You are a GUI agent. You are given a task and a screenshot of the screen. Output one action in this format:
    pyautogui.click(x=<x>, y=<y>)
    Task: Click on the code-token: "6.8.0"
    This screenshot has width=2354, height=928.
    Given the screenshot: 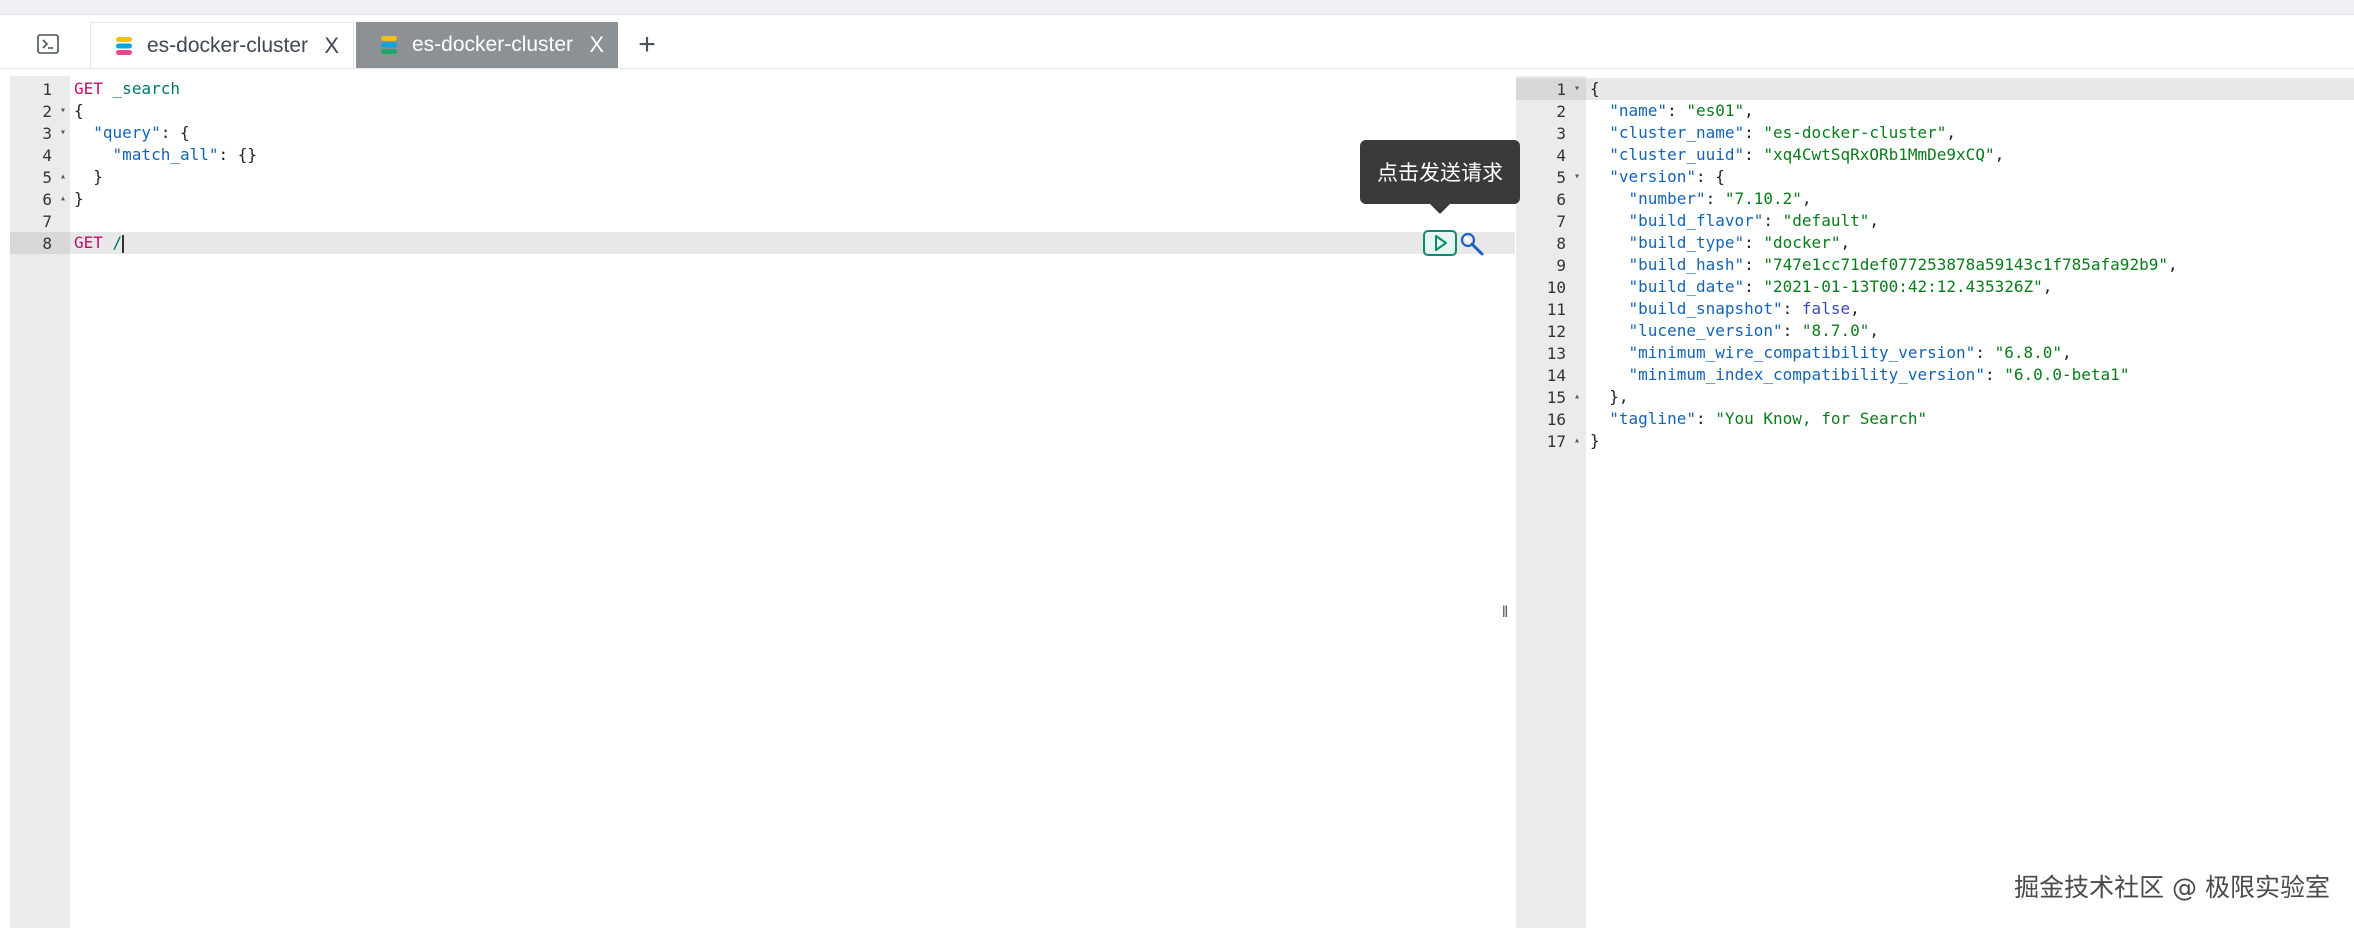 What is the action you would take?
    pyautogui.click(x=2028, y=352)
    